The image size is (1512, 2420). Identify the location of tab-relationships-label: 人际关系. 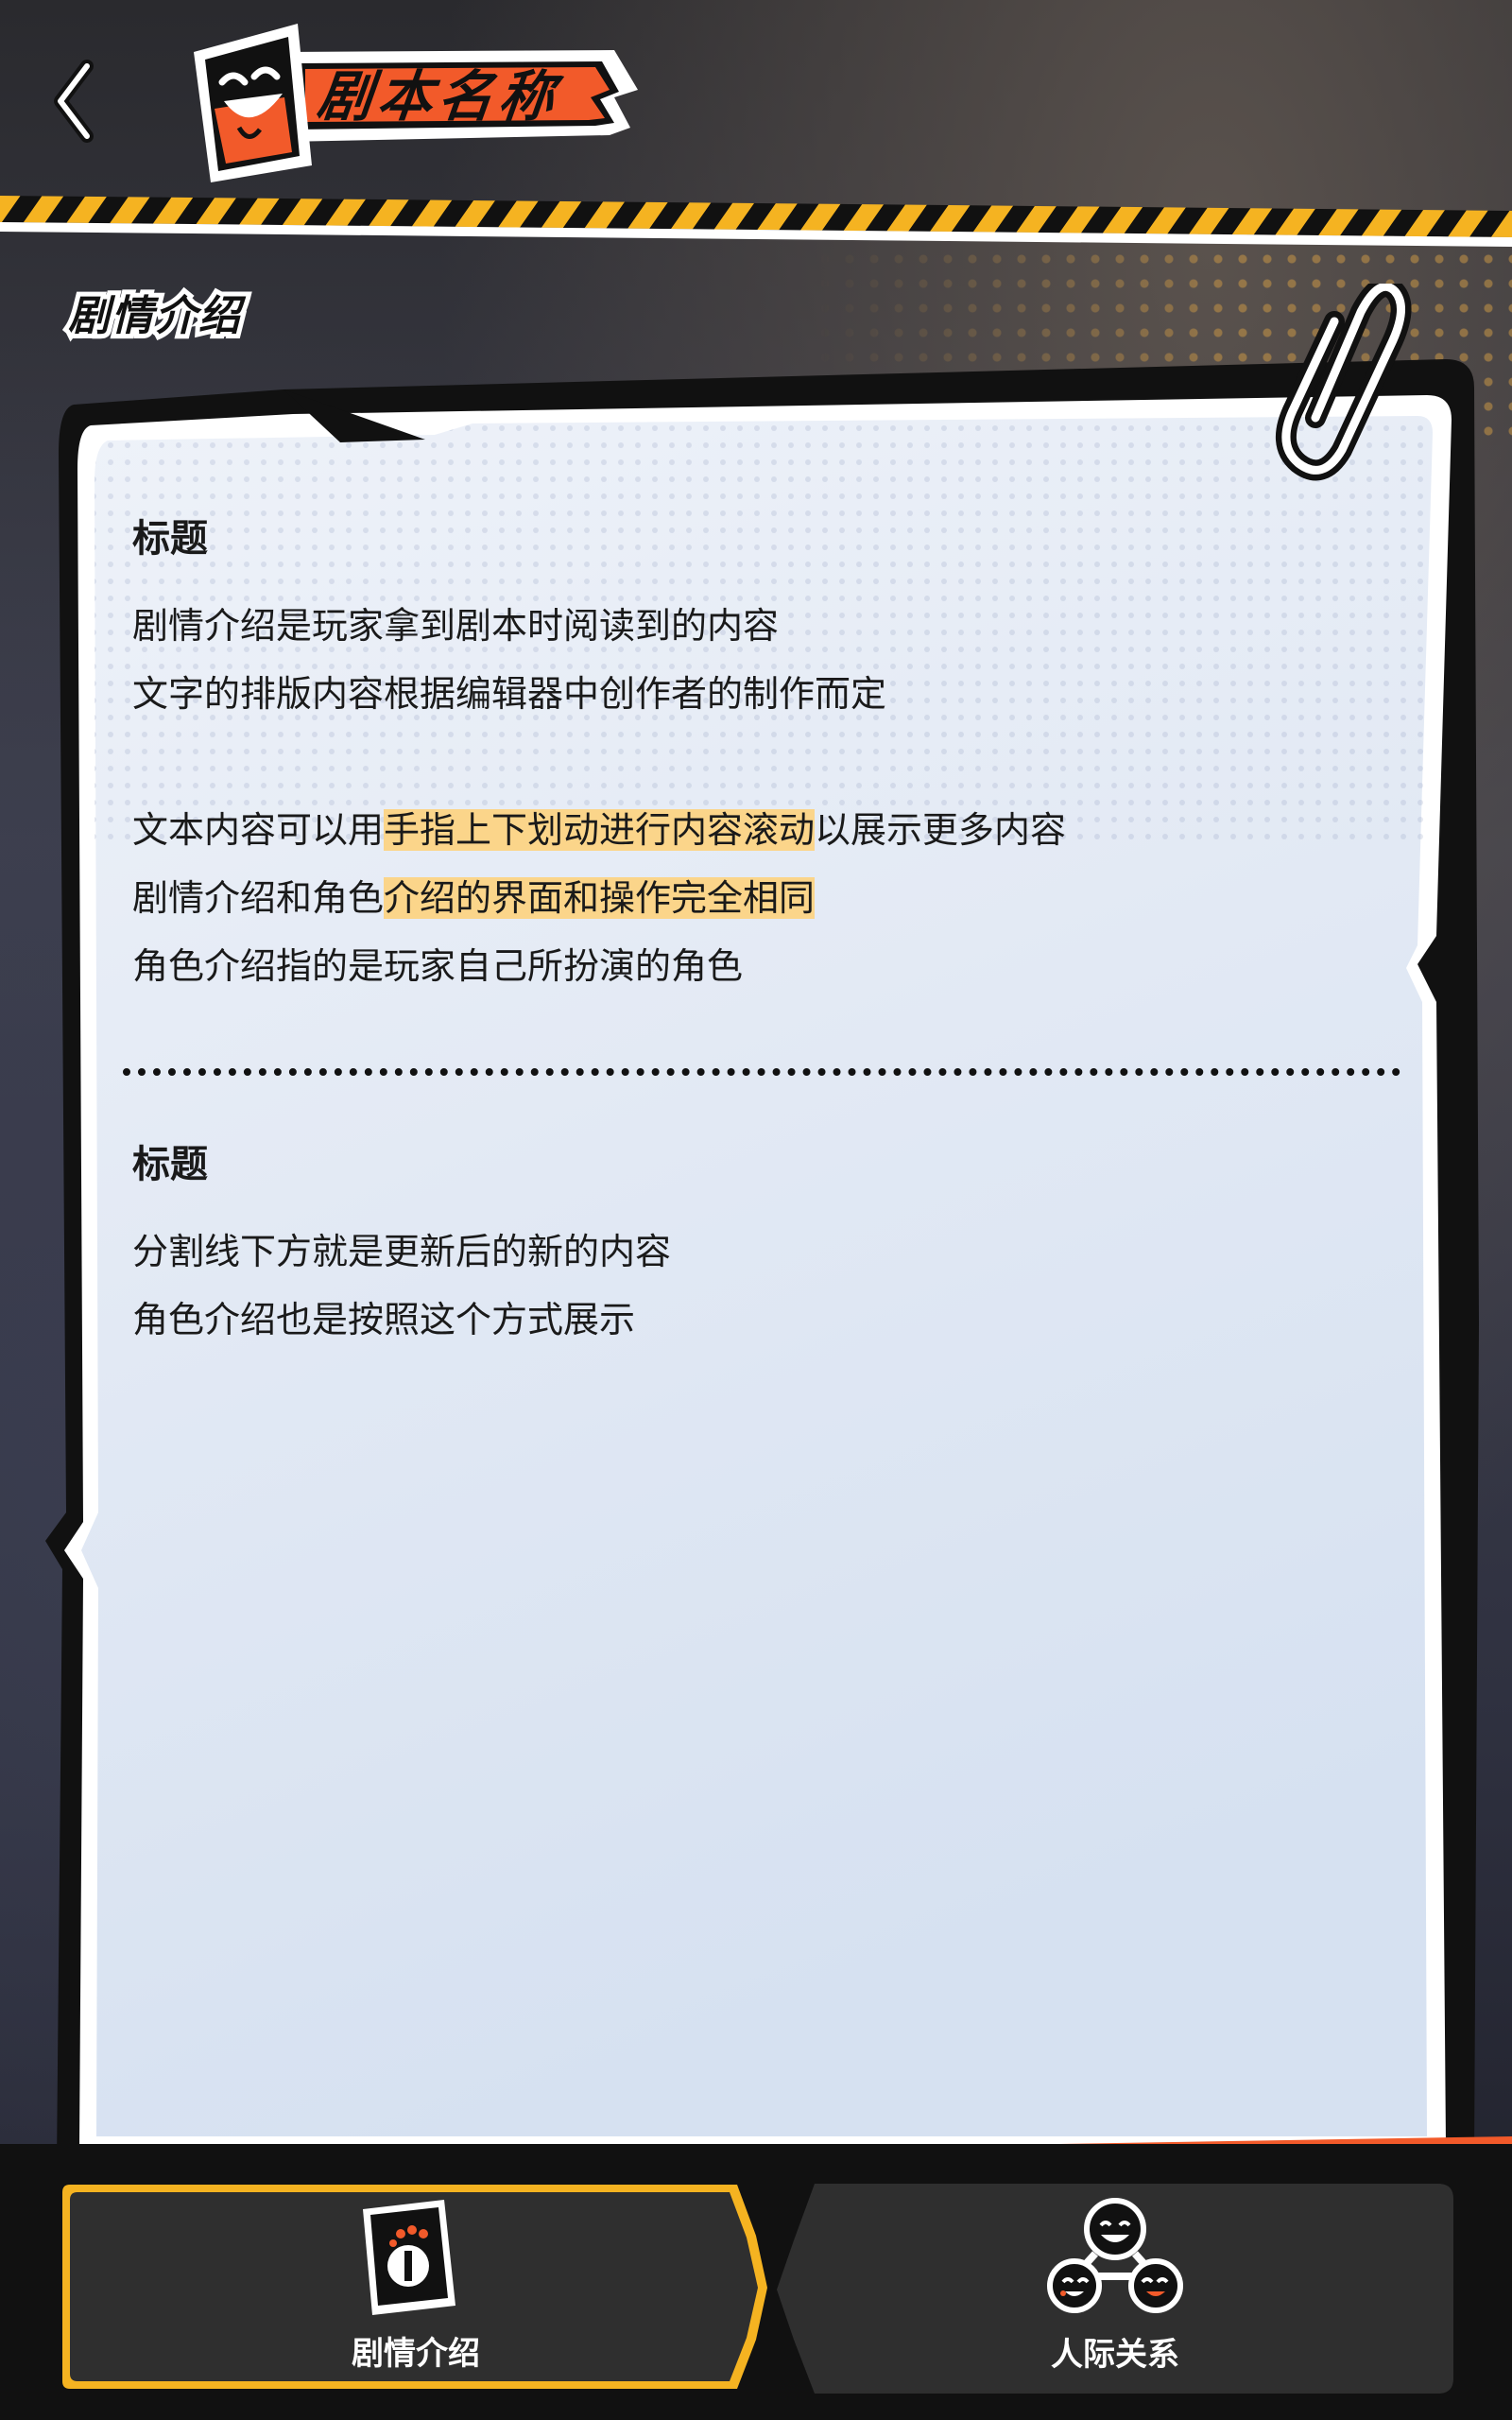
(1115, 2355).